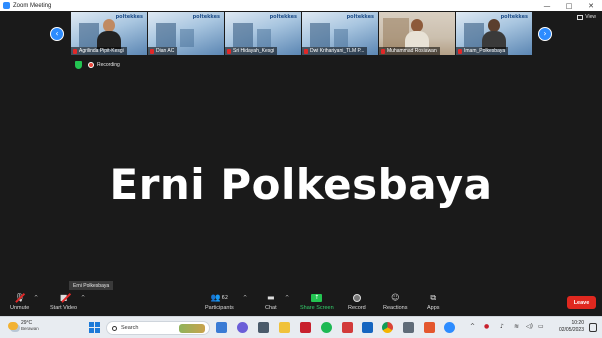  Describe the element at coordinates (367, 327) in the screenshot. I see `outlook-icon` at that location.